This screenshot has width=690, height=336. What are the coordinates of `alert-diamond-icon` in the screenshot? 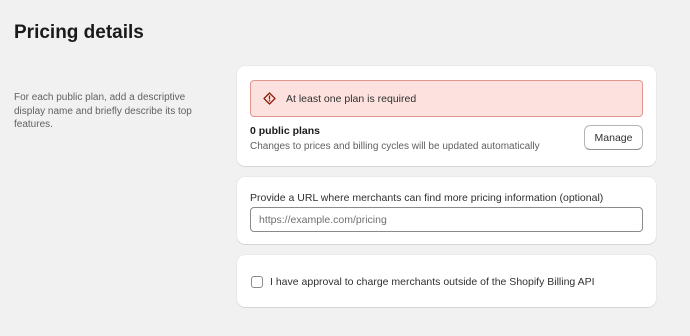 It's located at (269, 98).